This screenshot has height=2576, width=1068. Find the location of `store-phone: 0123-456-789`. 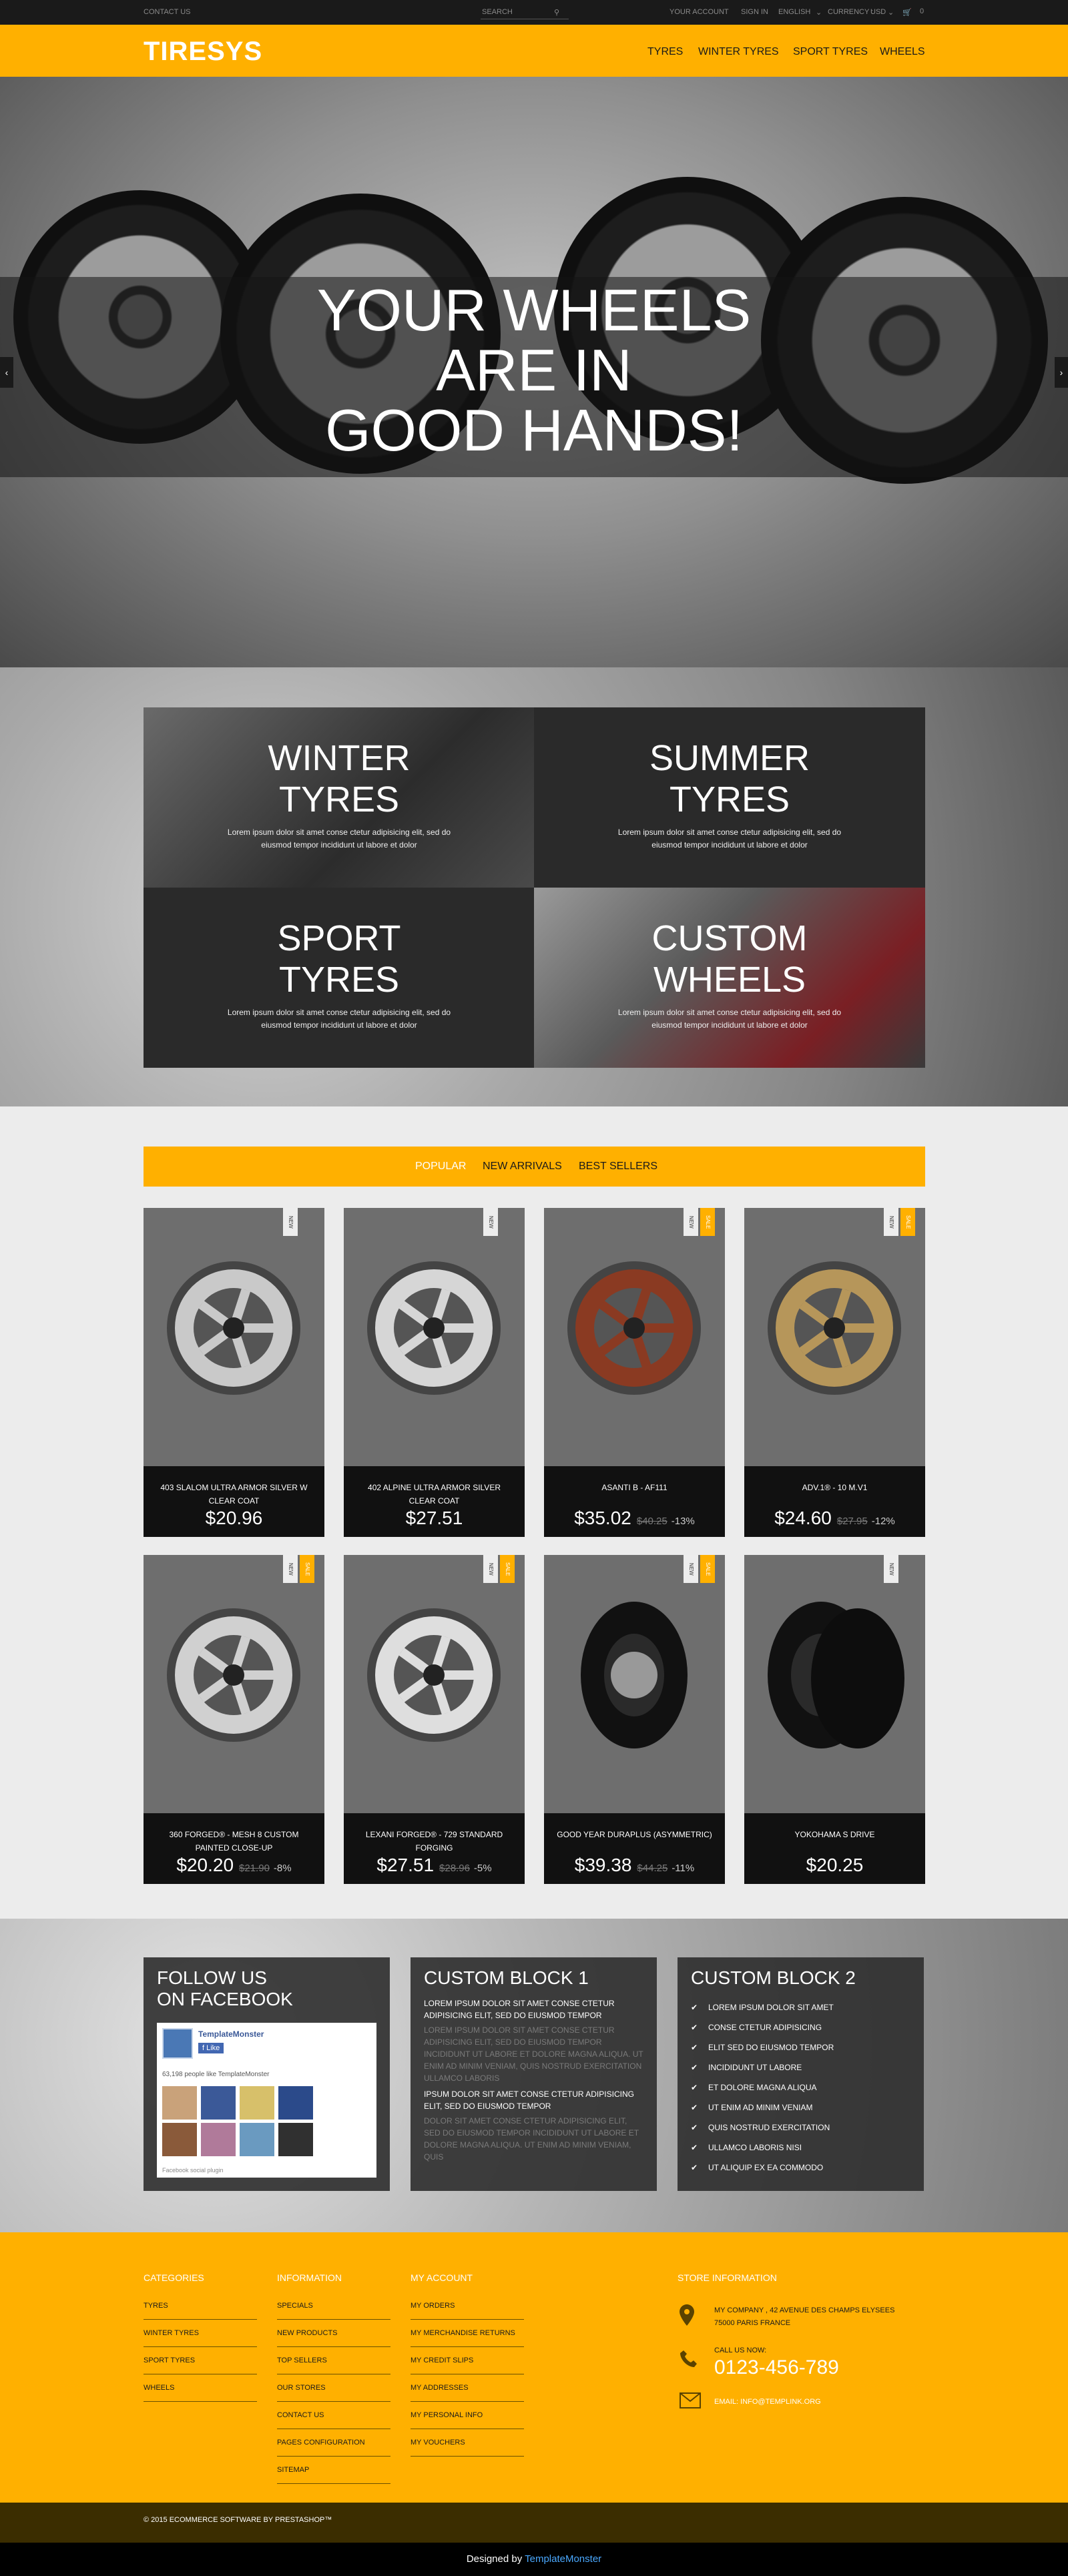

store-phone: 0123-456-789 is located at coordinates (776, 2367).